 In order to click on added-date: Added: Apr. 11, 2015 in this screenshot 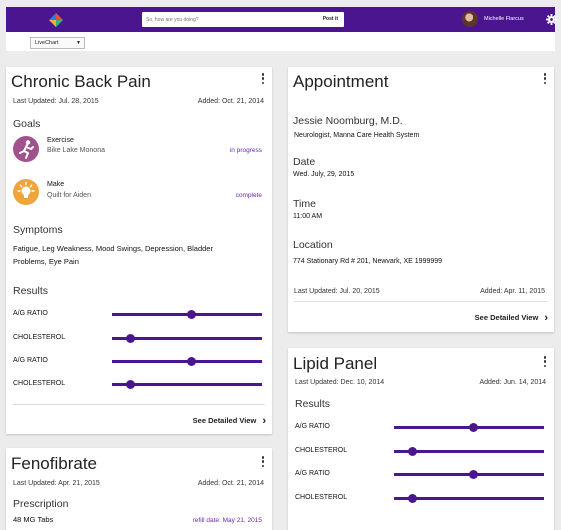, I will do `click(512, 291)`.